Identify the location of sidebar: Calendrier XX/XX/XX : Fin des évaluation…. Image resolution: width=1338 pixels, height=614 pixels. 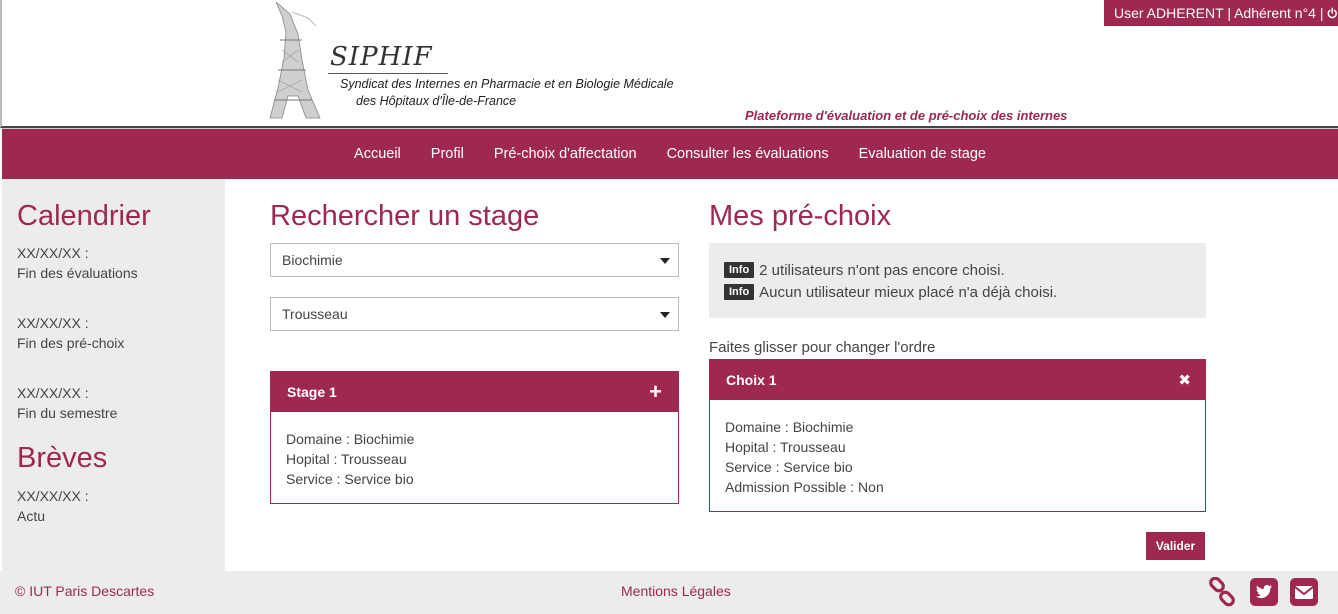
(113, 375).